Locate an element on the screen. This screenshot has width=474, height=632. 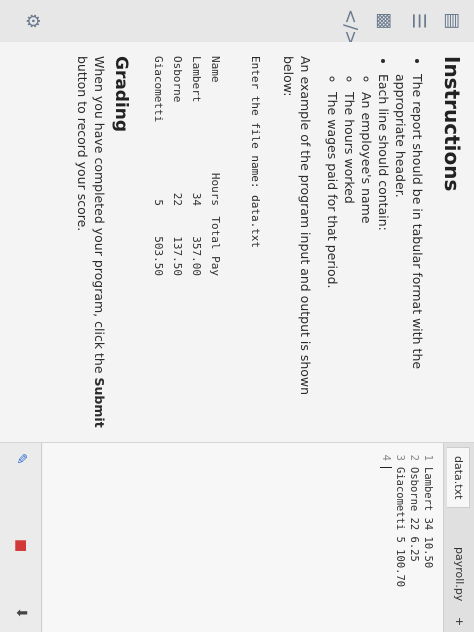
table-cell: 22 is located at coordinates (177, 199).